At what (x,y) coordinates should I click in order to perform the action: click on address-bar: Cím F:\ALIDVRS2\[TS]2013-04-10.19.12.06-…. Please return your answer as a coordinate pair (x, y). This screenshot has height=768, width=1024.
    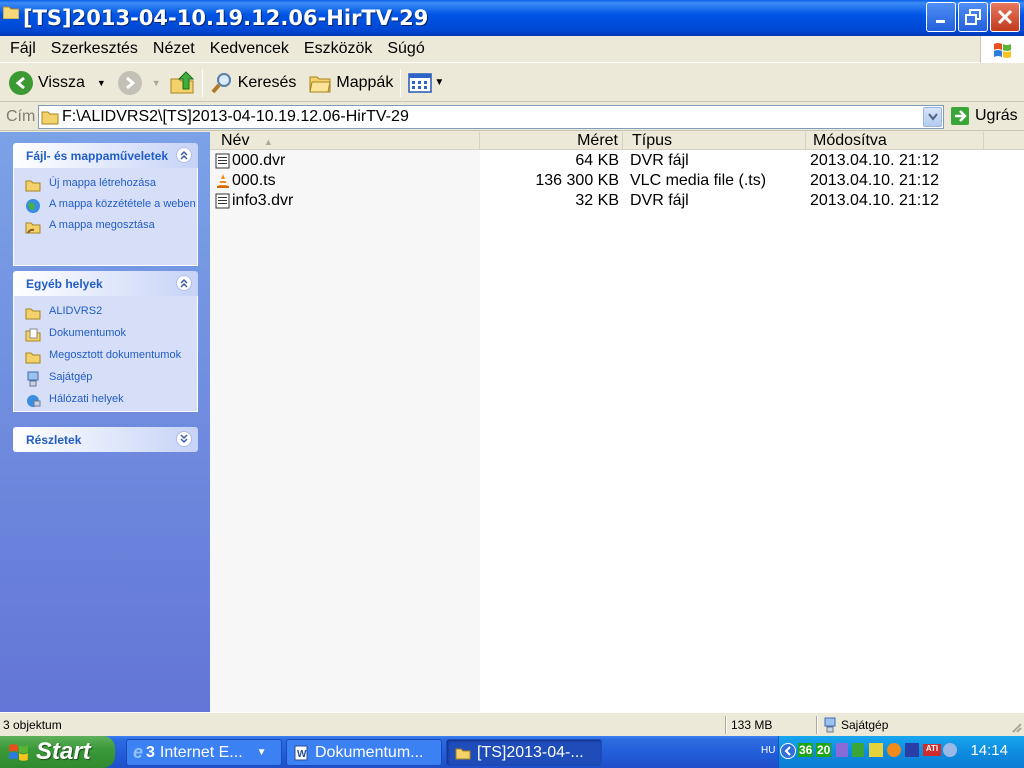
    Looking at the image, I should click on (512, 117).